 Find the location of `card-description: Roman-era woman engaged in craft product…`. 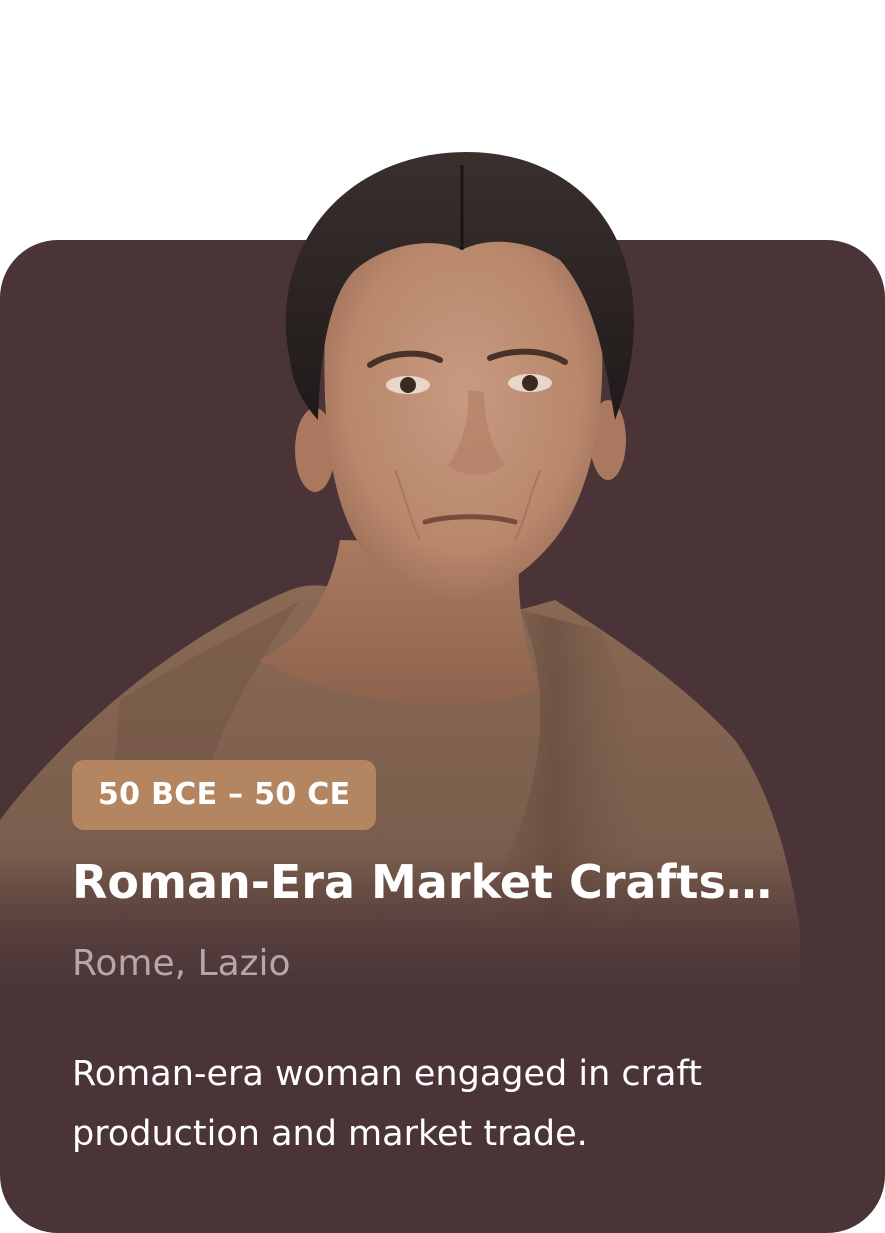

card-description: Roman-era woman engaged in craft product… is located at coordinates (387, 1104).